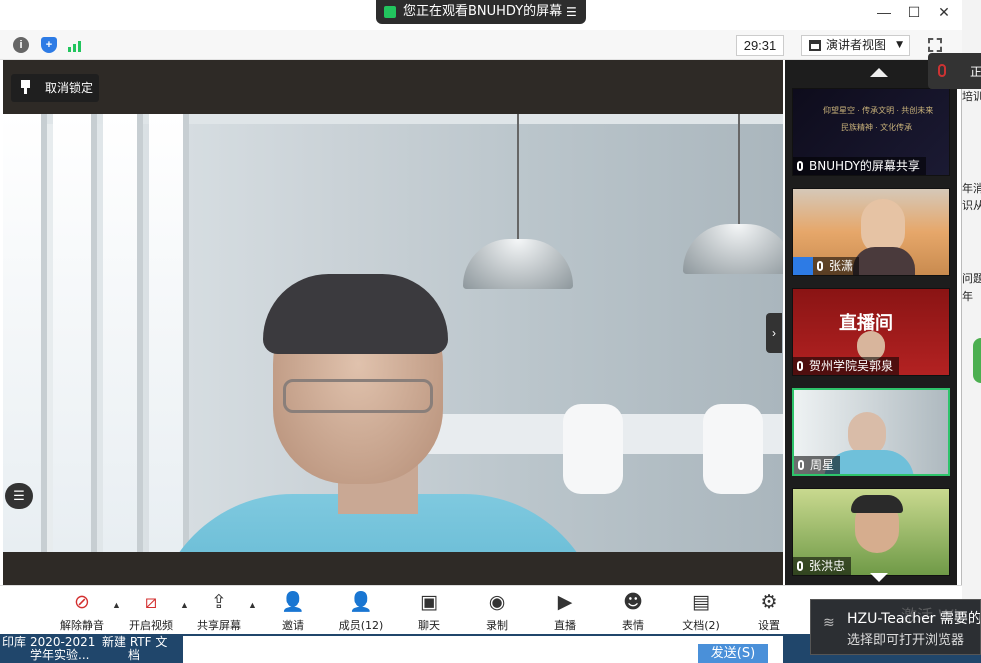 The height and width of the screenshot is (663, 981). I want to click on taskbar-item: 新建 RTF 文 档, so click(134, 649).